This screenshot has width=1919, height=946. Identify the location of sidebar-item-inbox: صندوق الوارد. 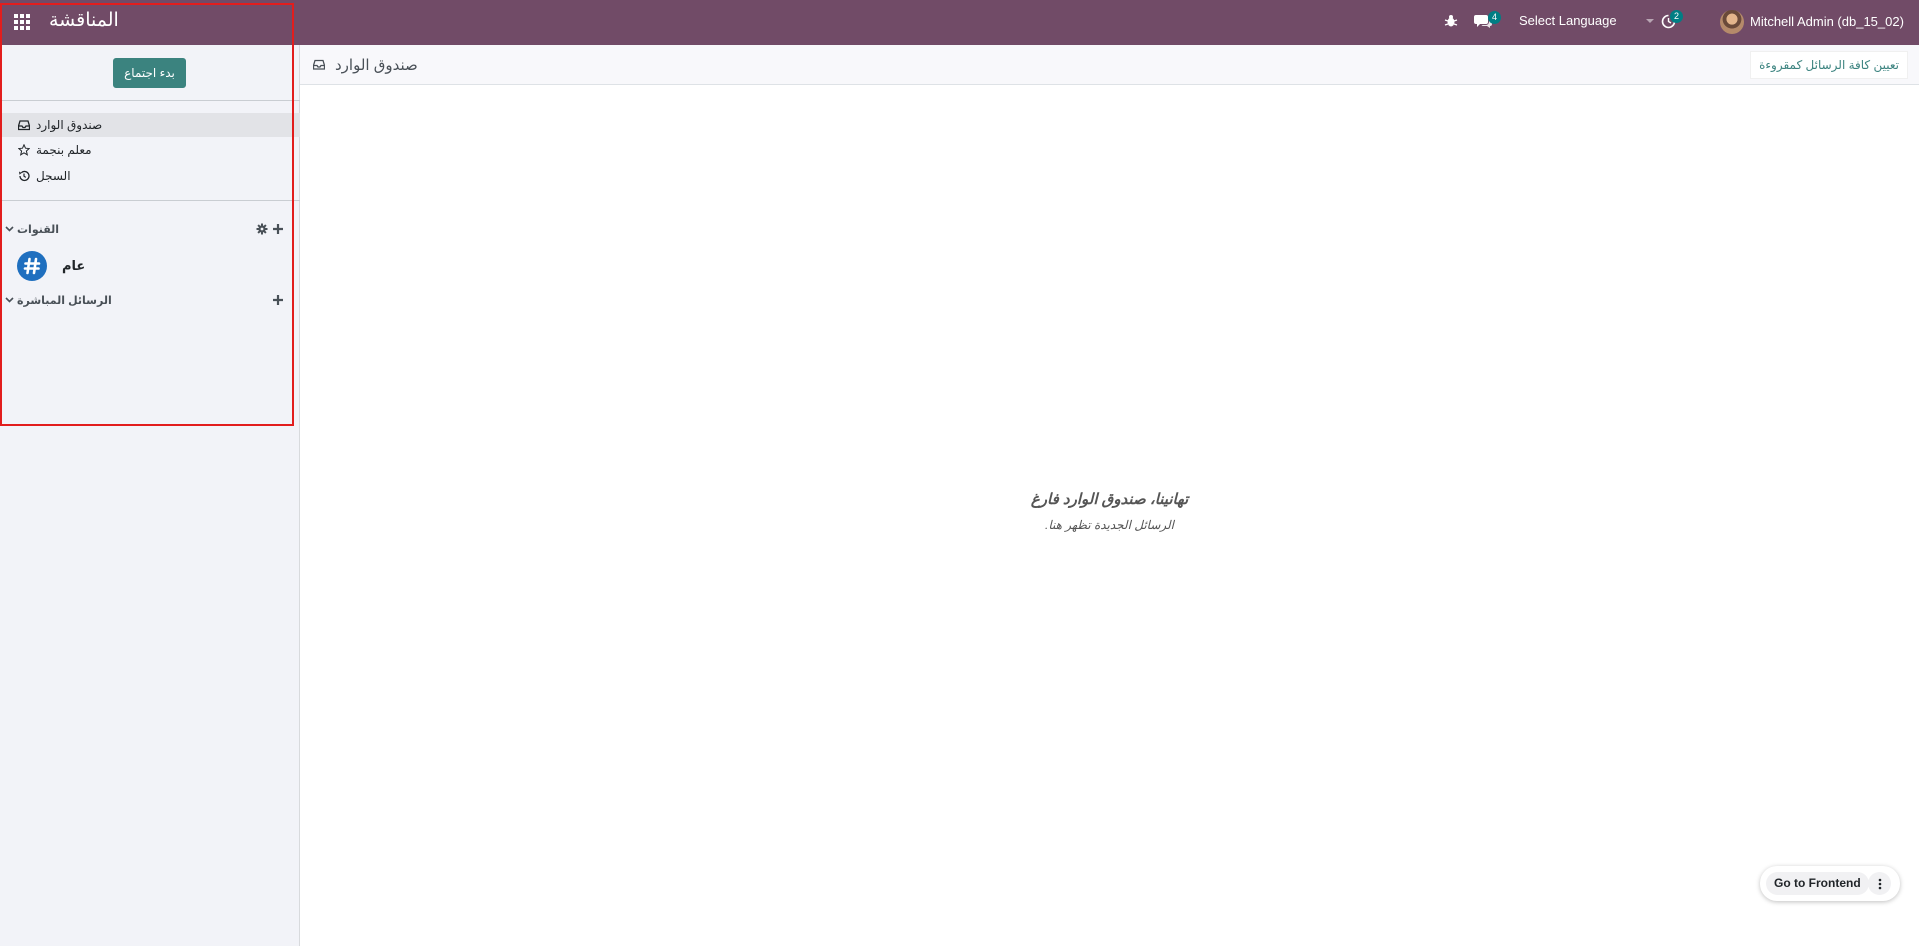
(150, 125).